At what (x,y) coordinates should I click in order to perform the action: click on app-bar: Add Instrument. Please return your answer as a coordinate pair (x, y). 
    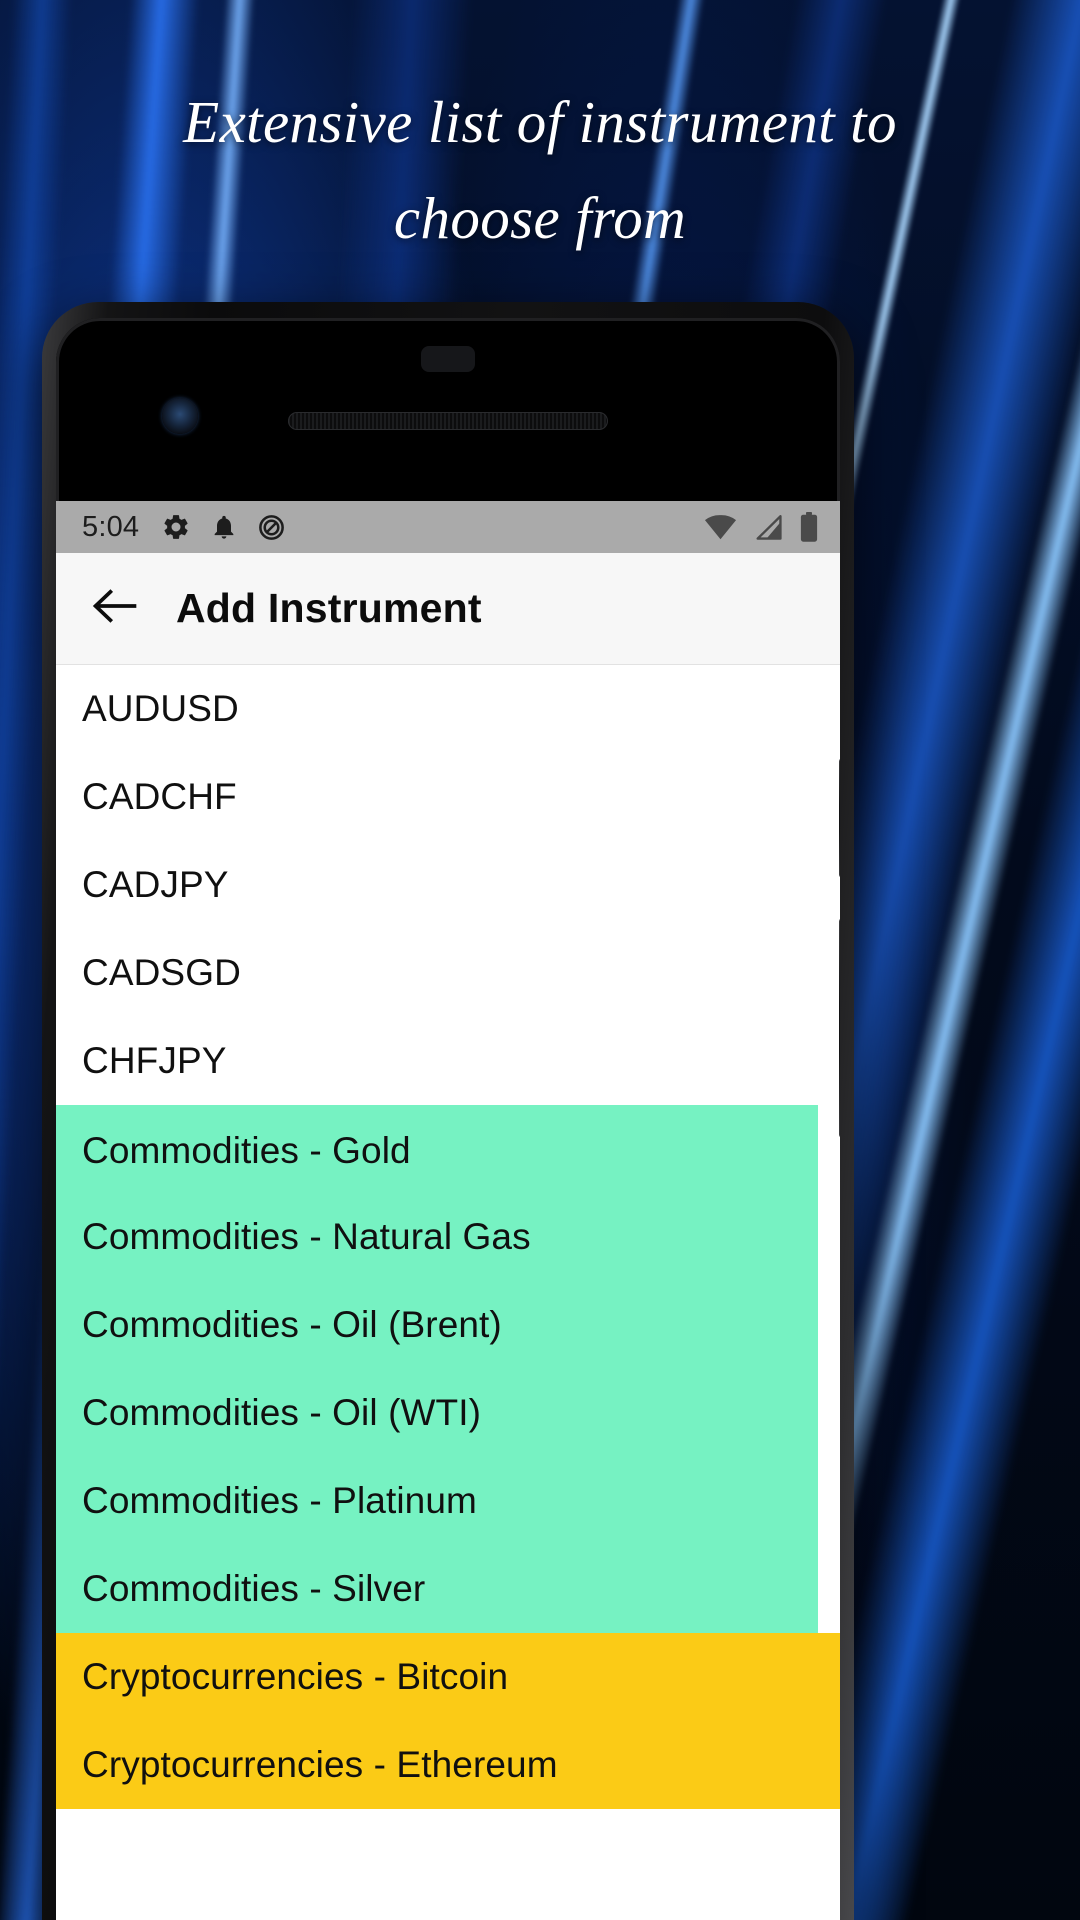
    Looking at the image, I should click on (448, 609).